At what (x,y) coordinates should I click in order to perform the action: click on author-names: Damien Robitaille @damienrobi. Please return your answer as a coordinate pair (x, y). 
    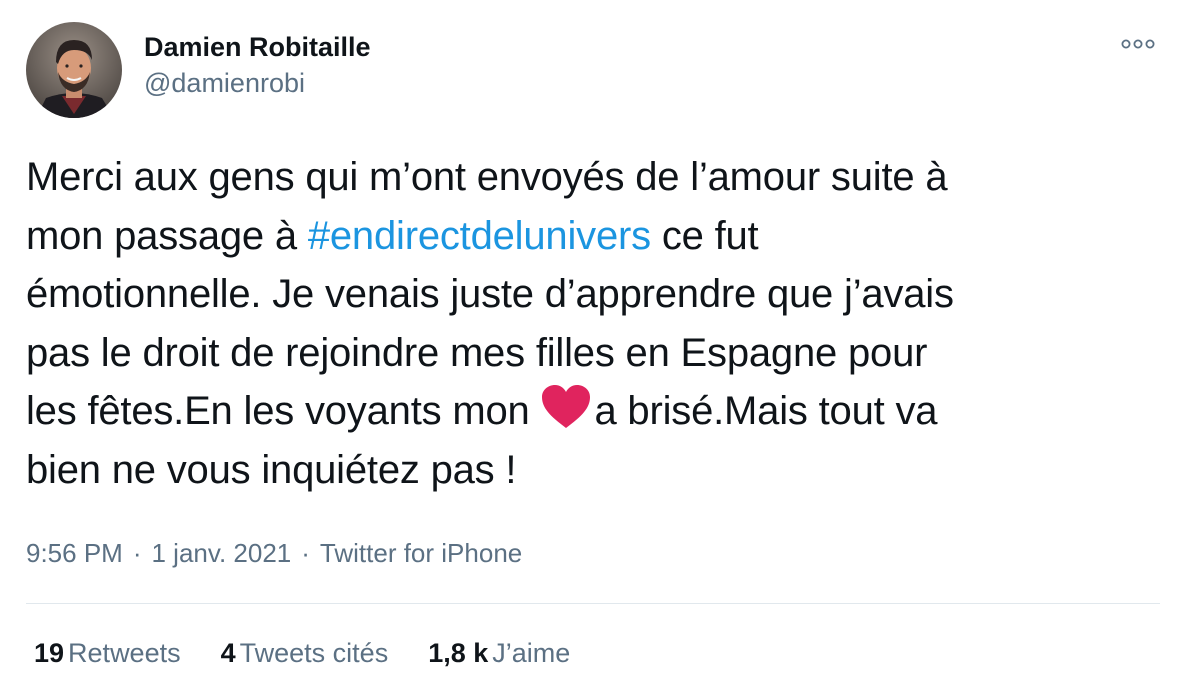
    Looking at the image, I should click on (257, 66).